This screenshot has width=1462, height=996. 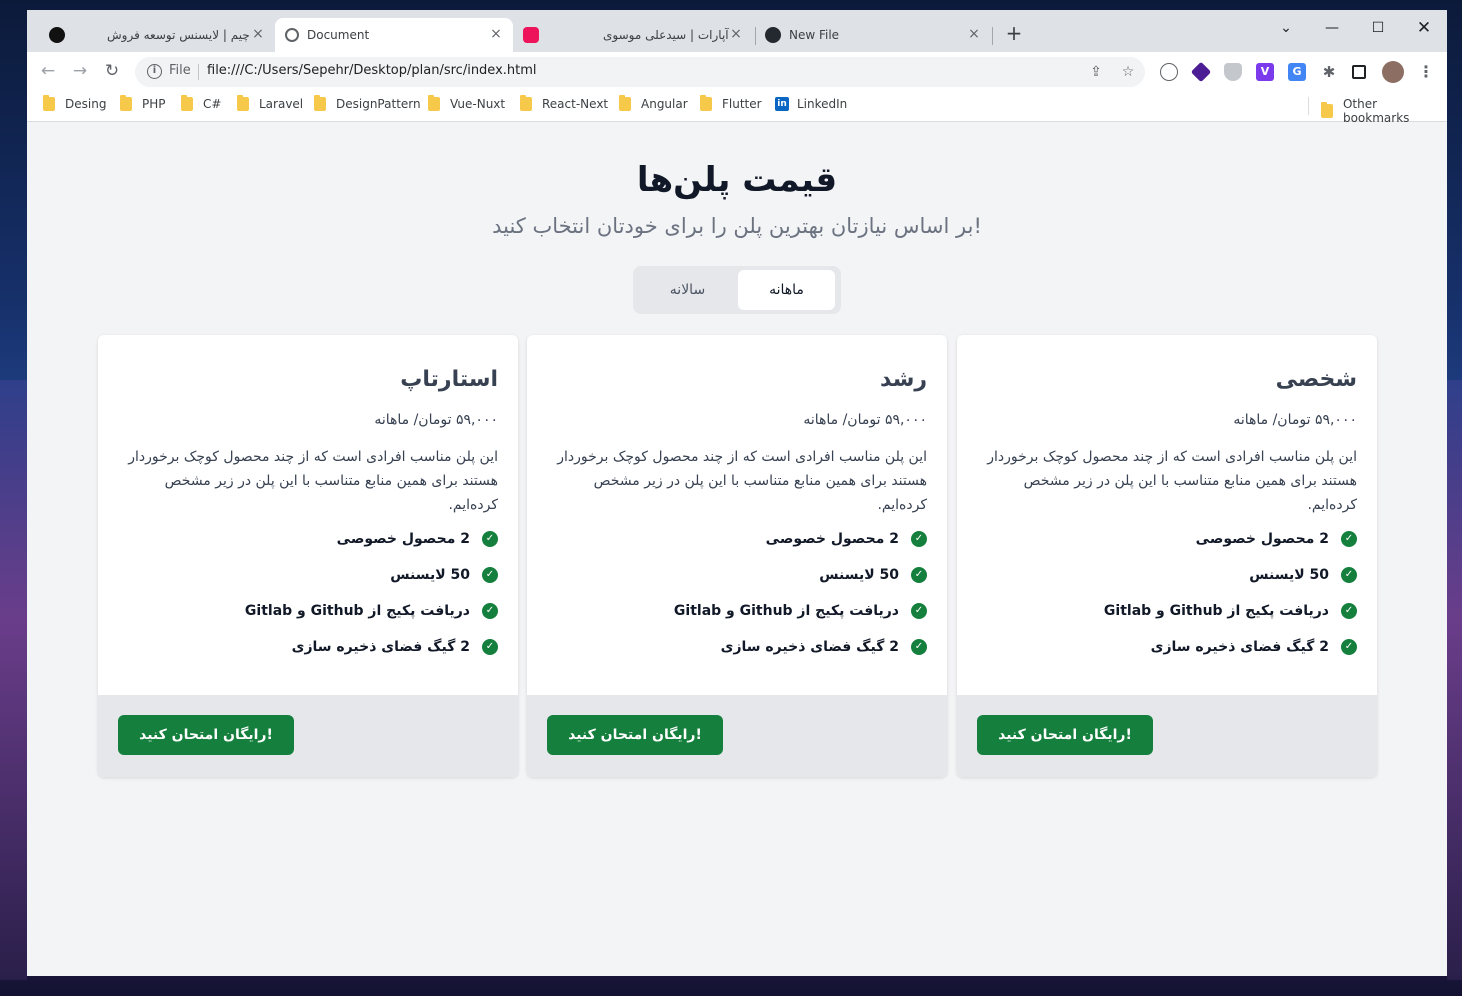 What do you see at coordinates (865, 420) in the screenshot?
I see `plan-price: ۵۹,۰۰۰ تومان/ ماهانه` at bounding box center [865, 420].